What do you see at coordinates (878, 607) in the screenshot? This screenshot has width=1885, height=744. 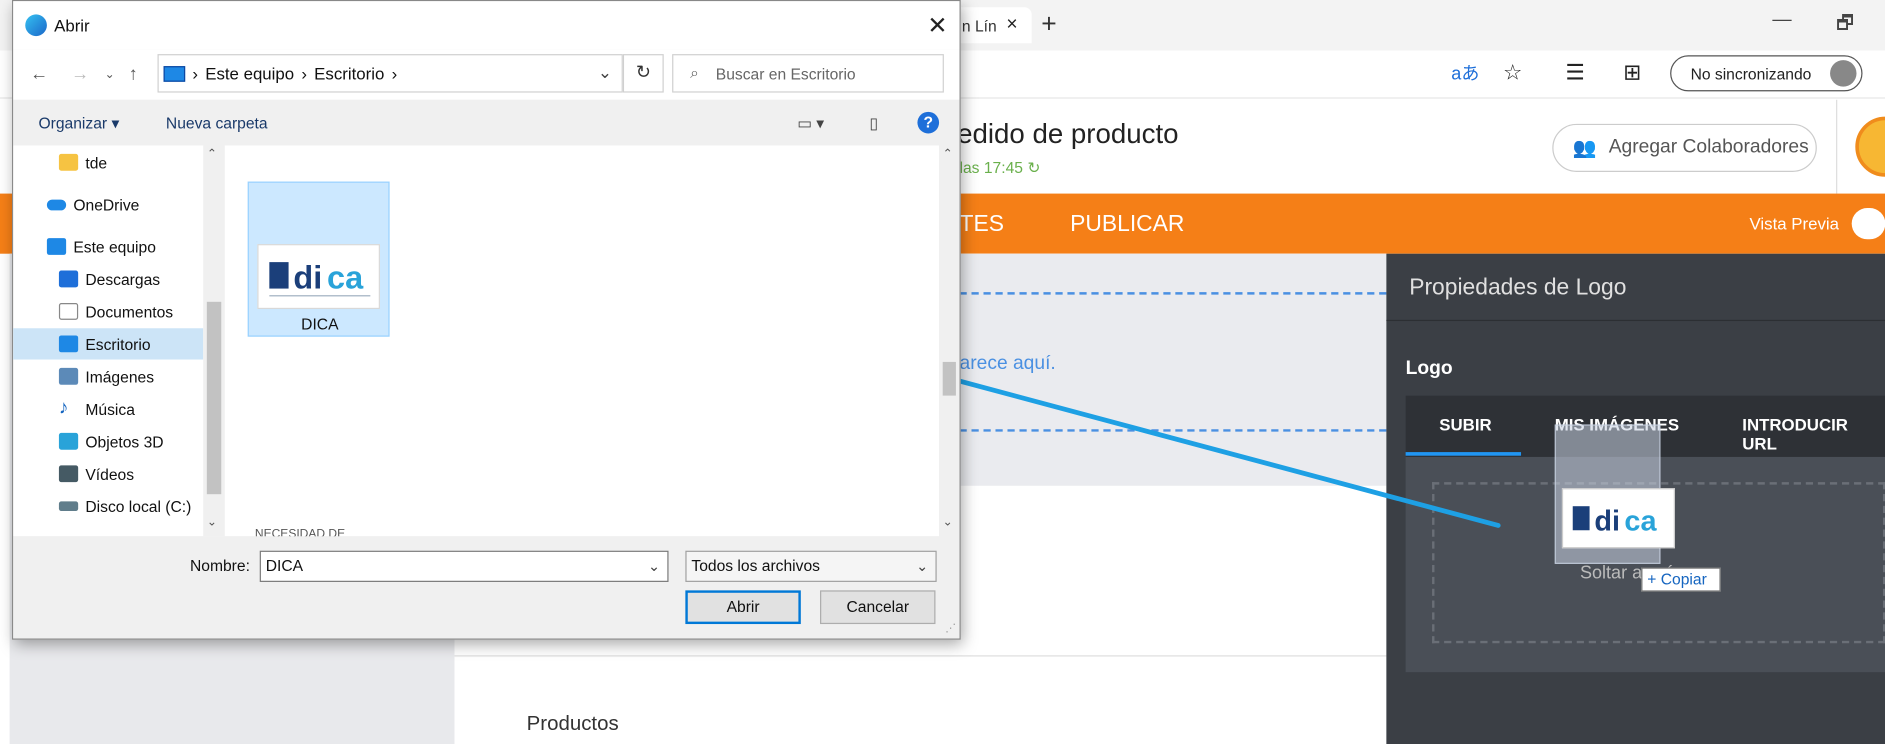 I see `cancel-button: Cancelar` at bounding box center [878, 607].